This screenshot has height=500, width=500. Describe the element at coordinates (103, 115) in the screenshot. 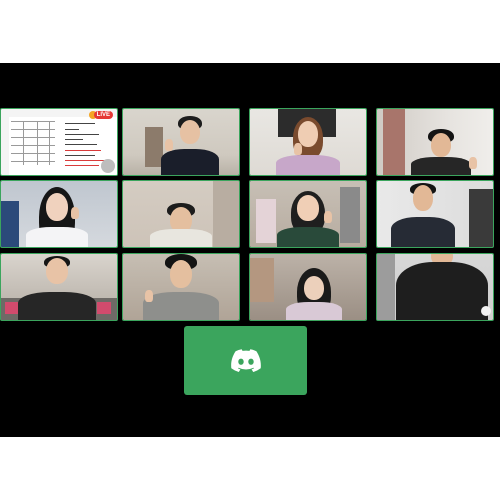

I see `live-badge: LIVE` at that location.